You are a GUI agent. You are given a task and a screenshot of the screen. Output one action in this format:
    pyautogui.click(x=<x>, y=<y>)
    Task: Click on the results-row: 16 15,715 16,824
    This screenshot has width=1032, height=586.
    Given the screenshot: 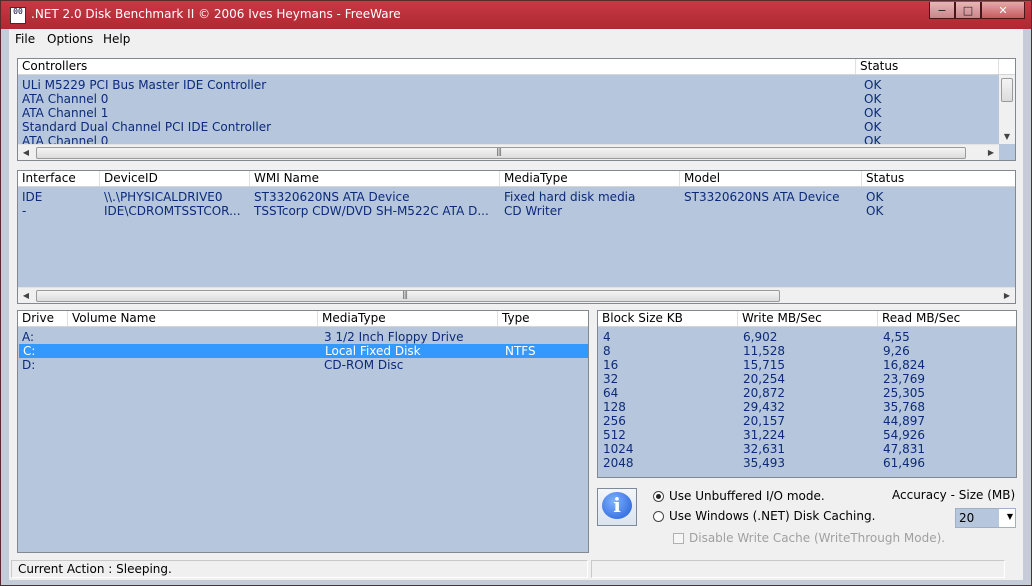 What is the action you would take?
    pyautogui.click(x=807, y=365)
    